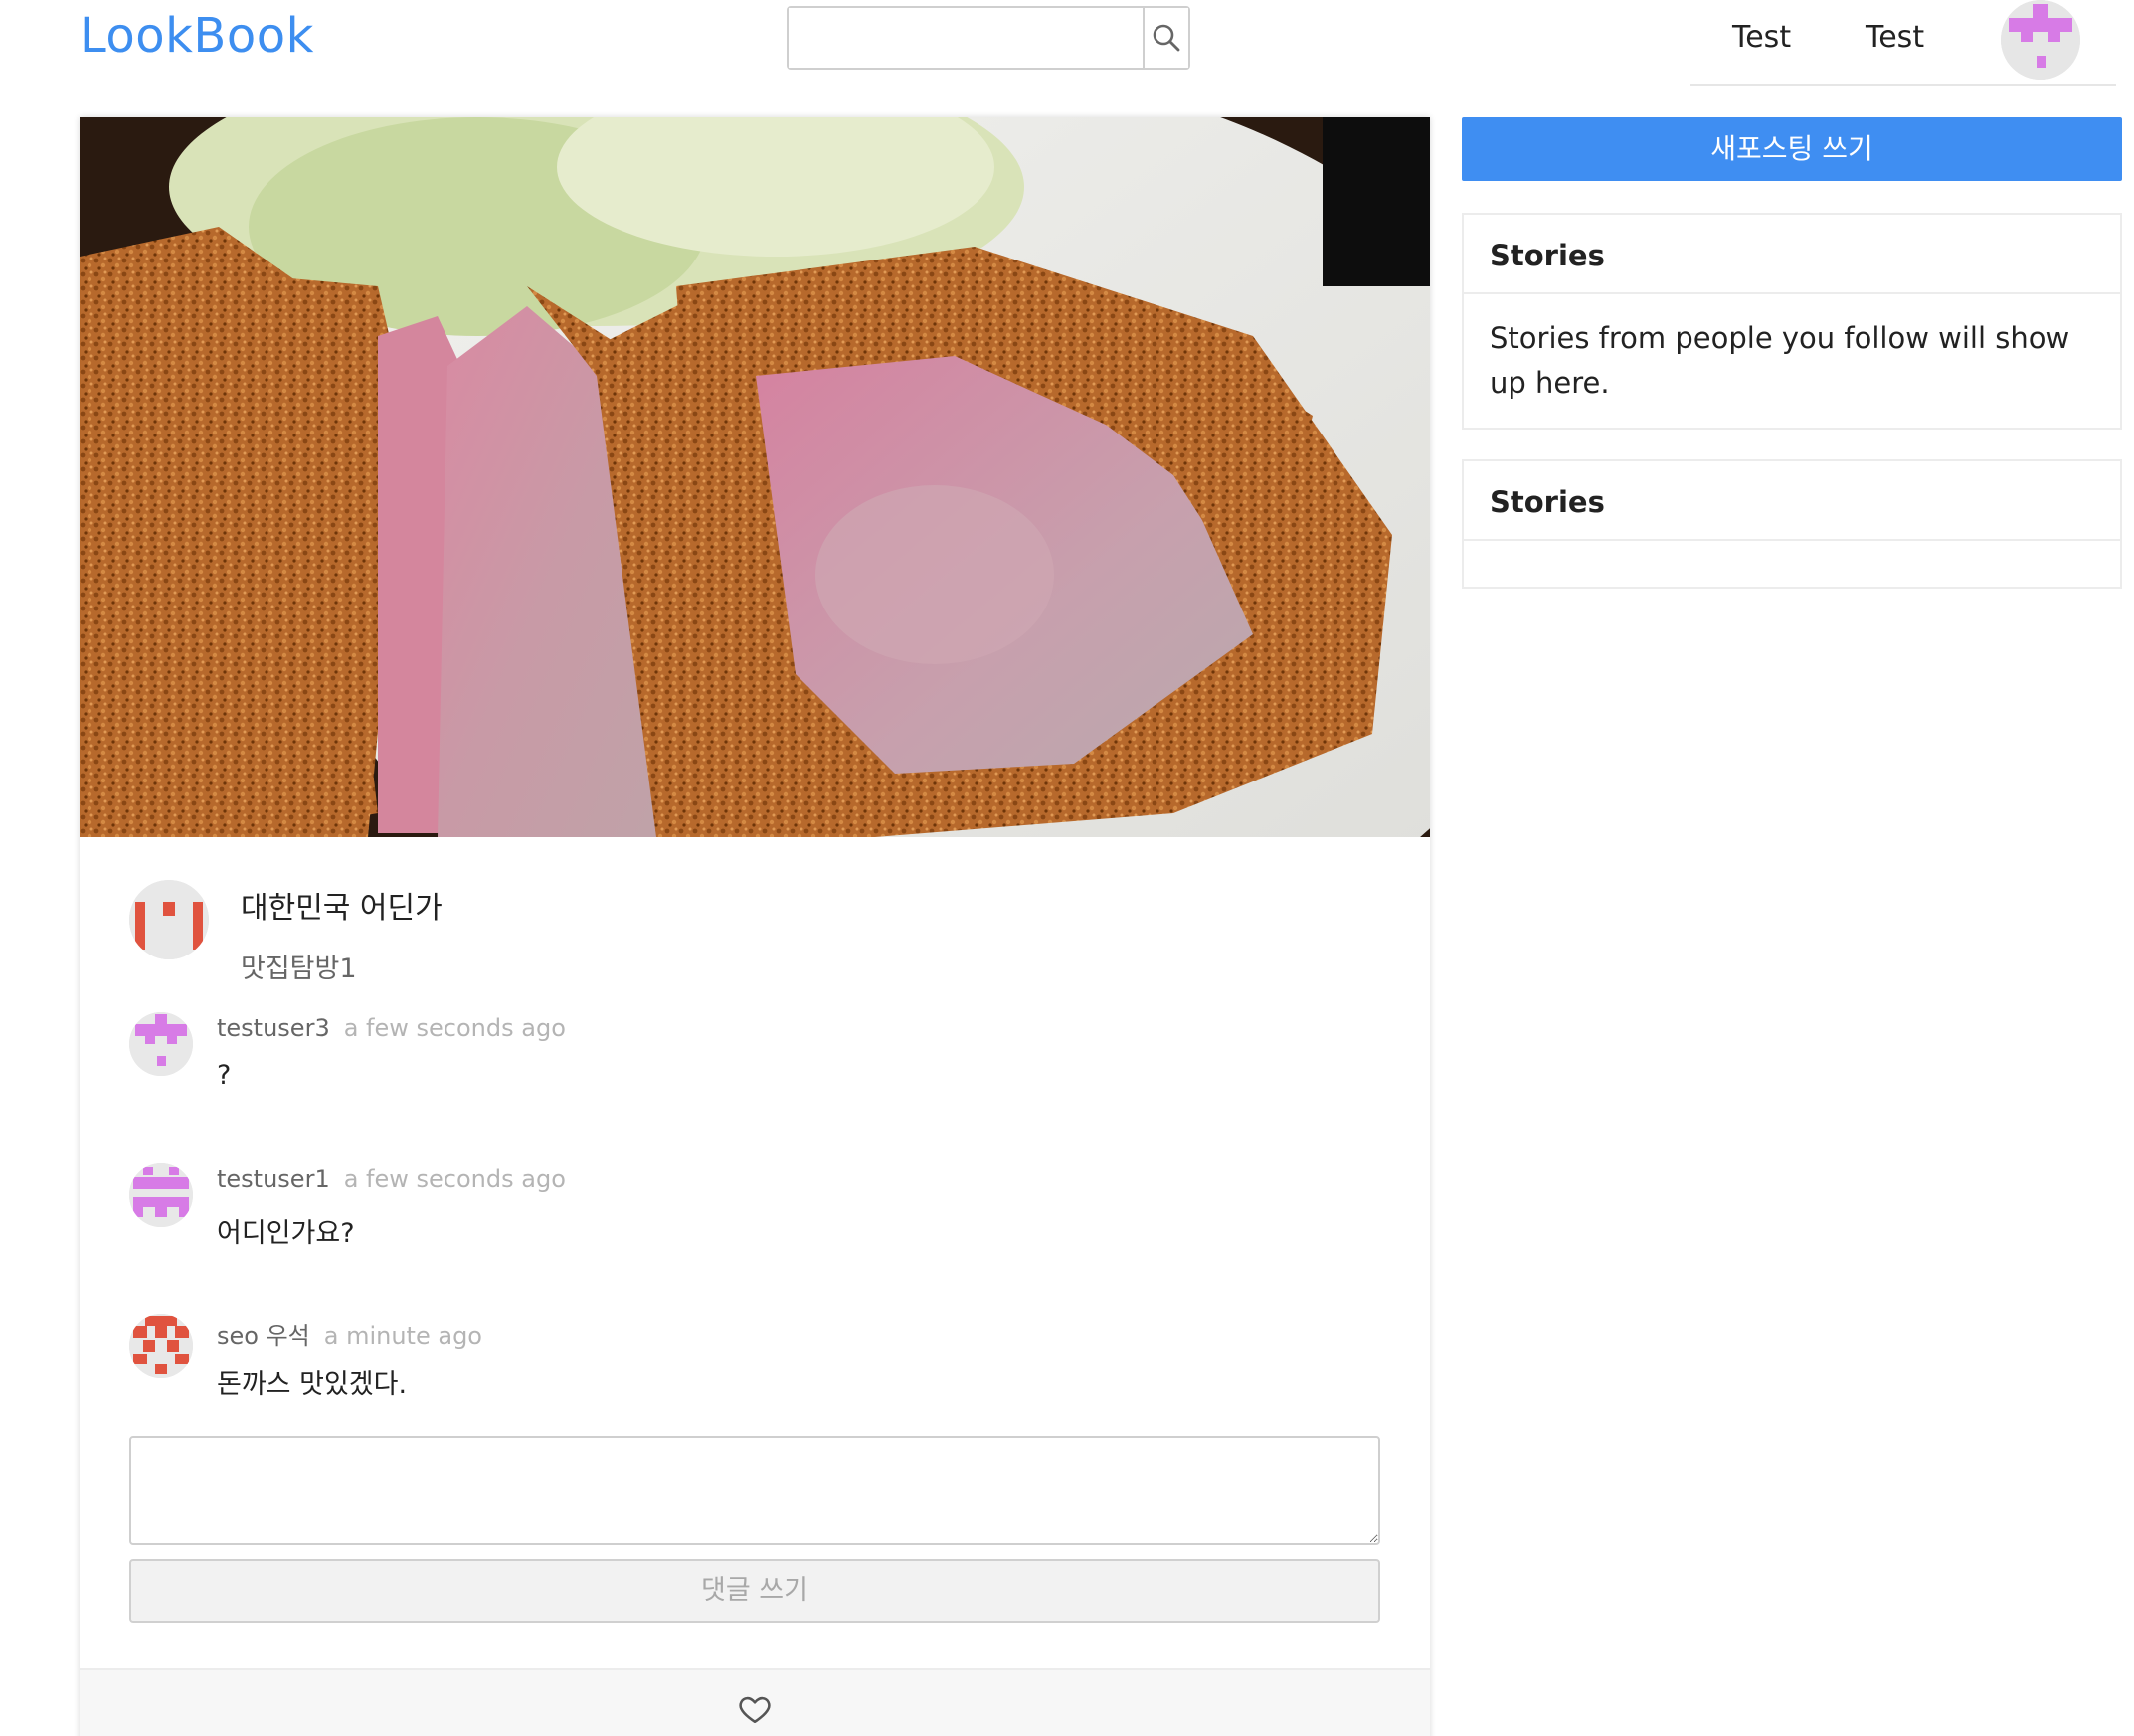 This screenshot has height=1736, width=2134. What do you see at coordinates (263, 1336) in the screenshot?
I see `comment-username: seo 우석` at bounding box center [263, 1336].